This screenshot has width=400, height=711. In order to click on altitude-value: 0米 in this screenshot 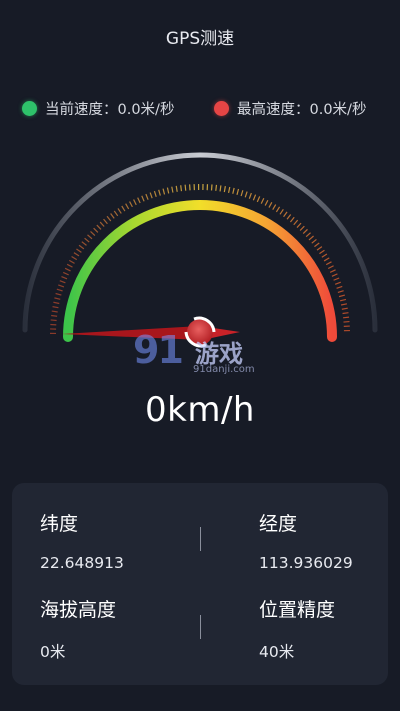, I will do `click(53, 652)`.